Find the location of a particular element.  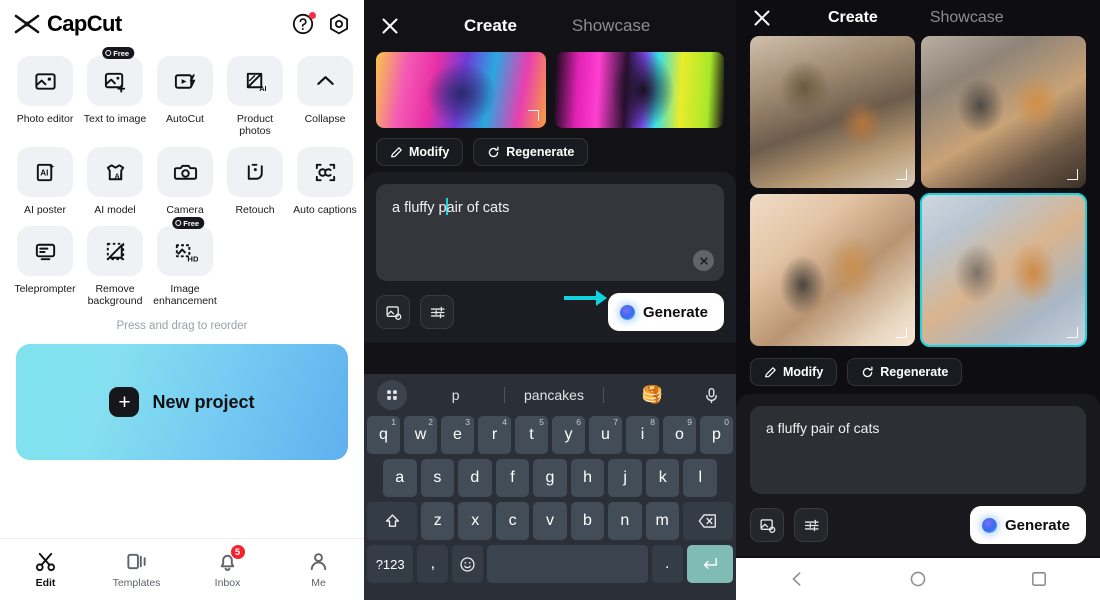

clear-prompt-button is located at coordinates (703, 260).